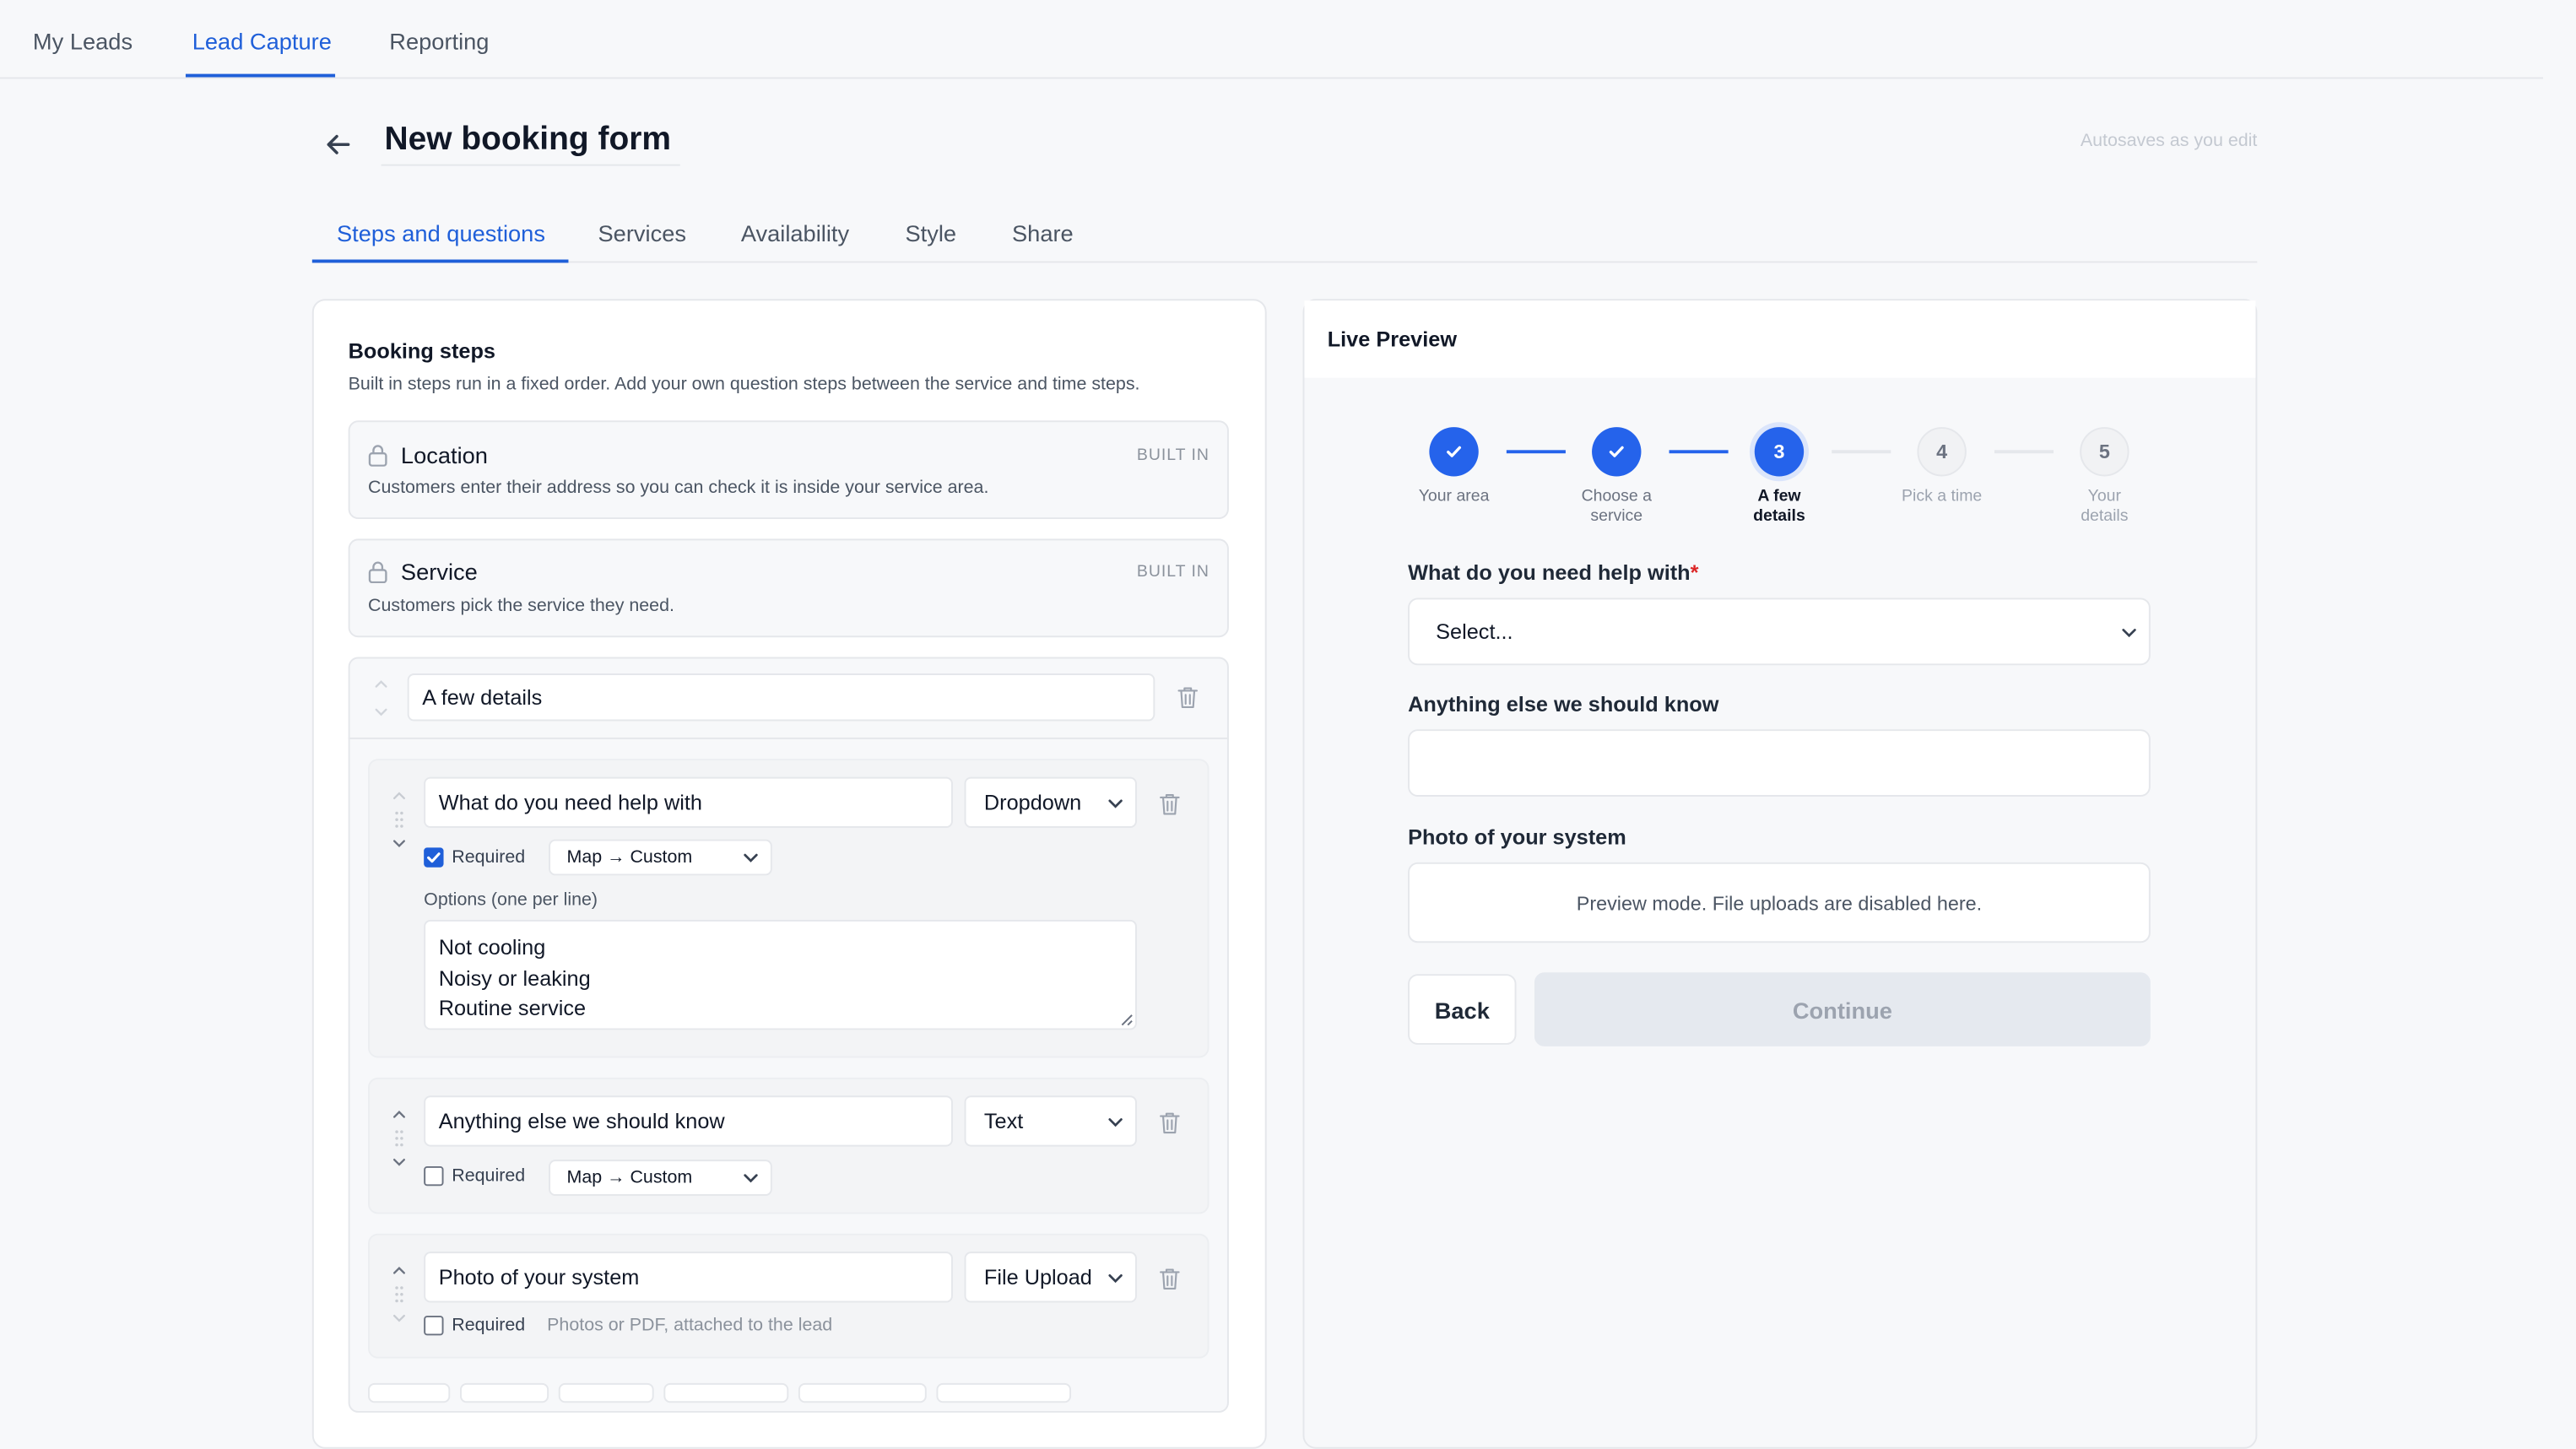  What do you see at coordinates (690, 1326) in the screenshot?
I see `upload-hint: Photos or PDF, attached to the lead` at bounding box center [690, 1326].